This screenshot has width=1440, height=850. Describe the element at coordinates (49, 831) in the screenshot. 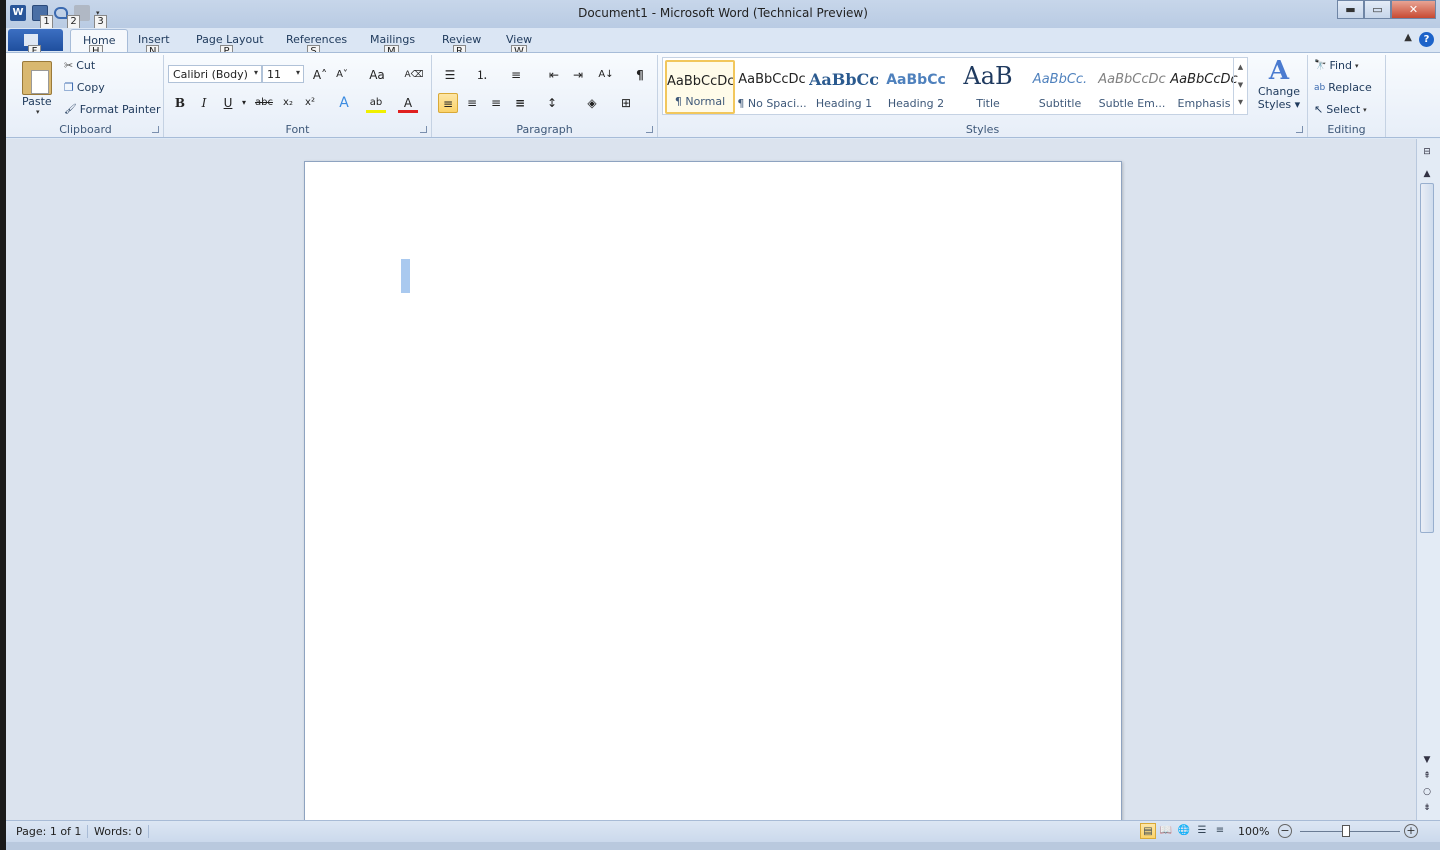

I see `page-count: Page: 1 of 1` at that location.